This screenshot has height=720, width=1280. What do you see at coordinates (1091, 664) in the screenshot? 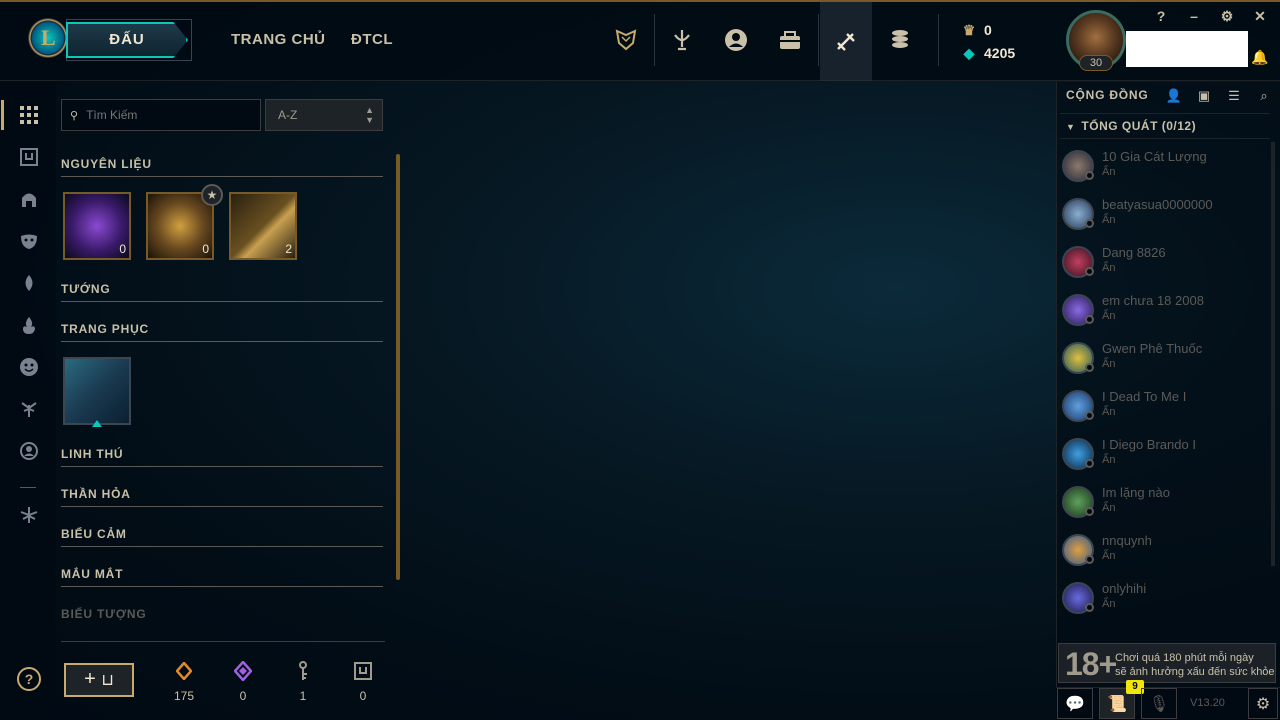
I see `age-rating: 18+` at bounding box center [1091, 664].